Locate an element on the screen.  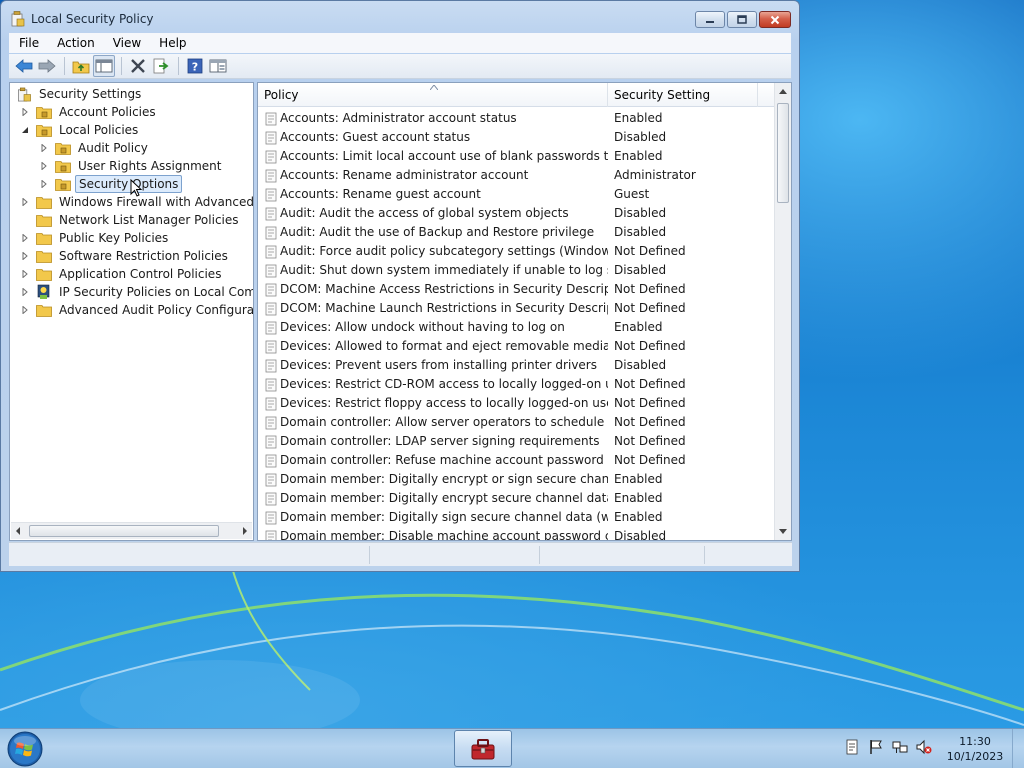
minimize-button is located at coordinates (710, 19).